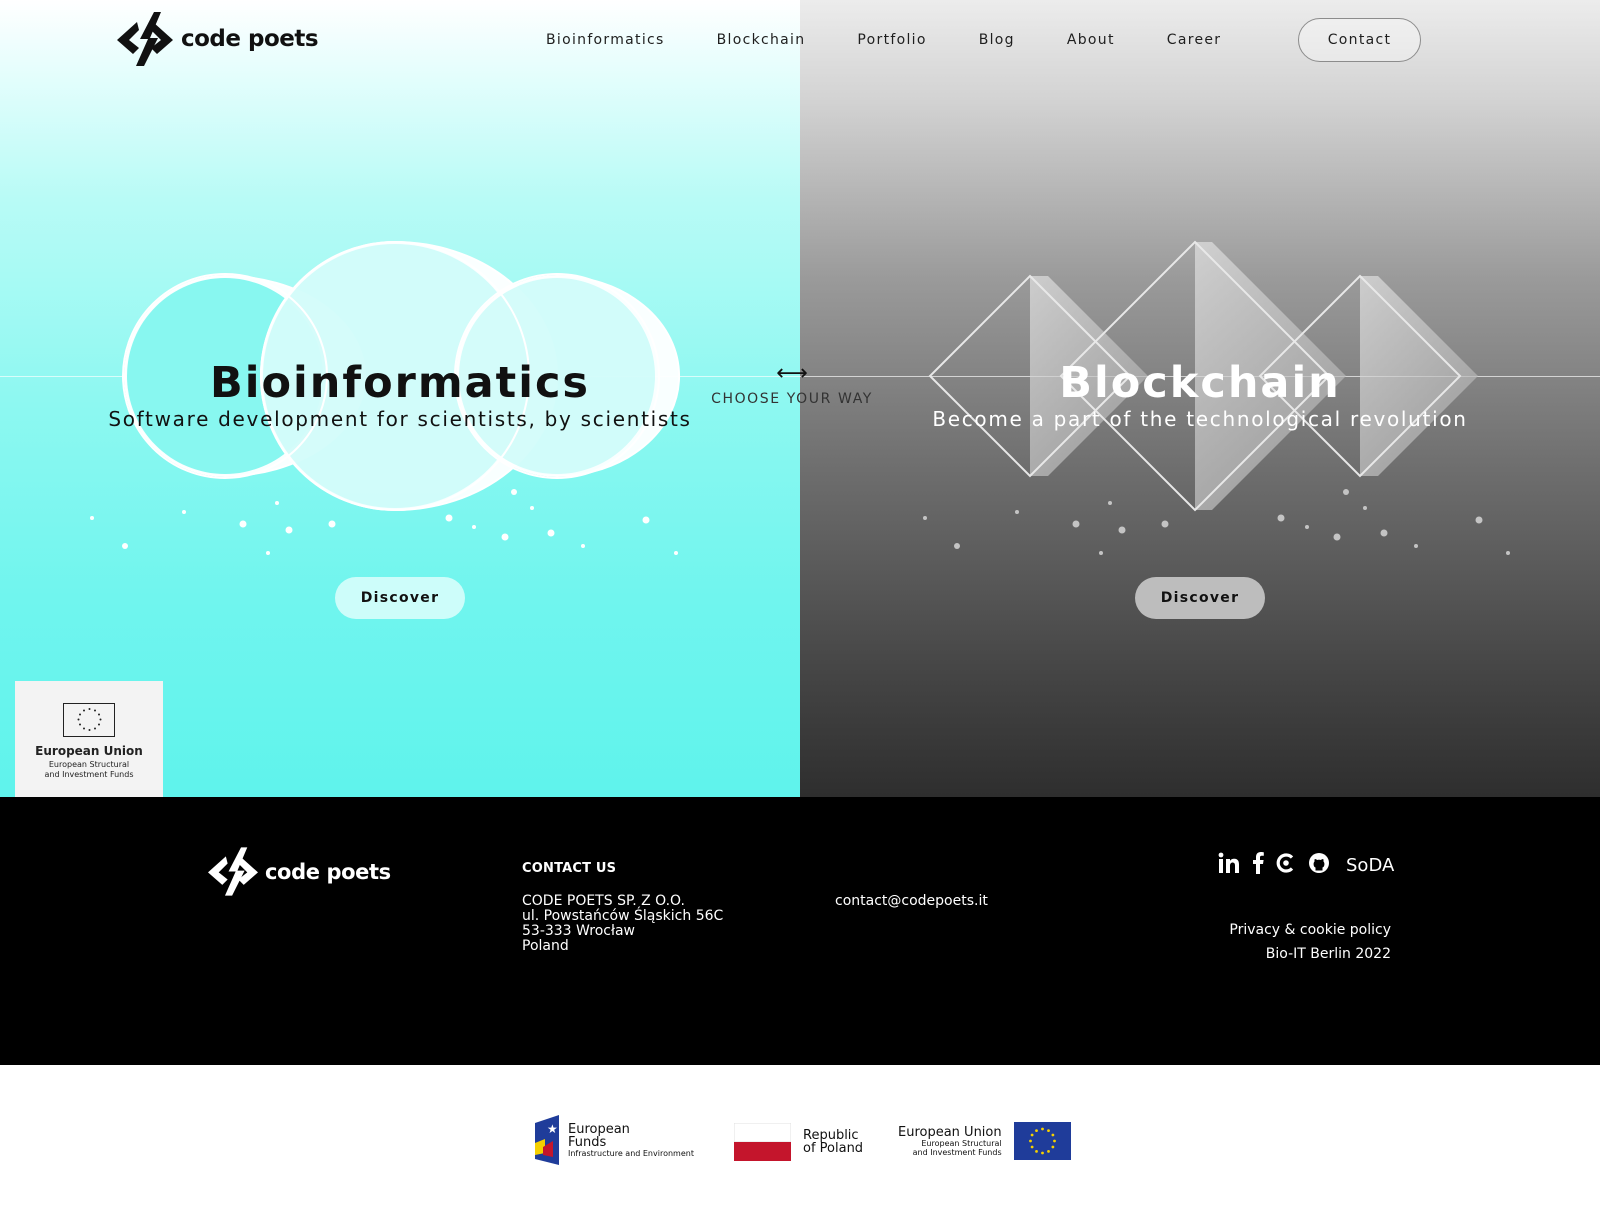 The height and width of the screenshot is (1215, 1600). Describe the element at coordinates (1200, 598) in the screenshot. I see `discover-blockchain-button: Discover` at that location.